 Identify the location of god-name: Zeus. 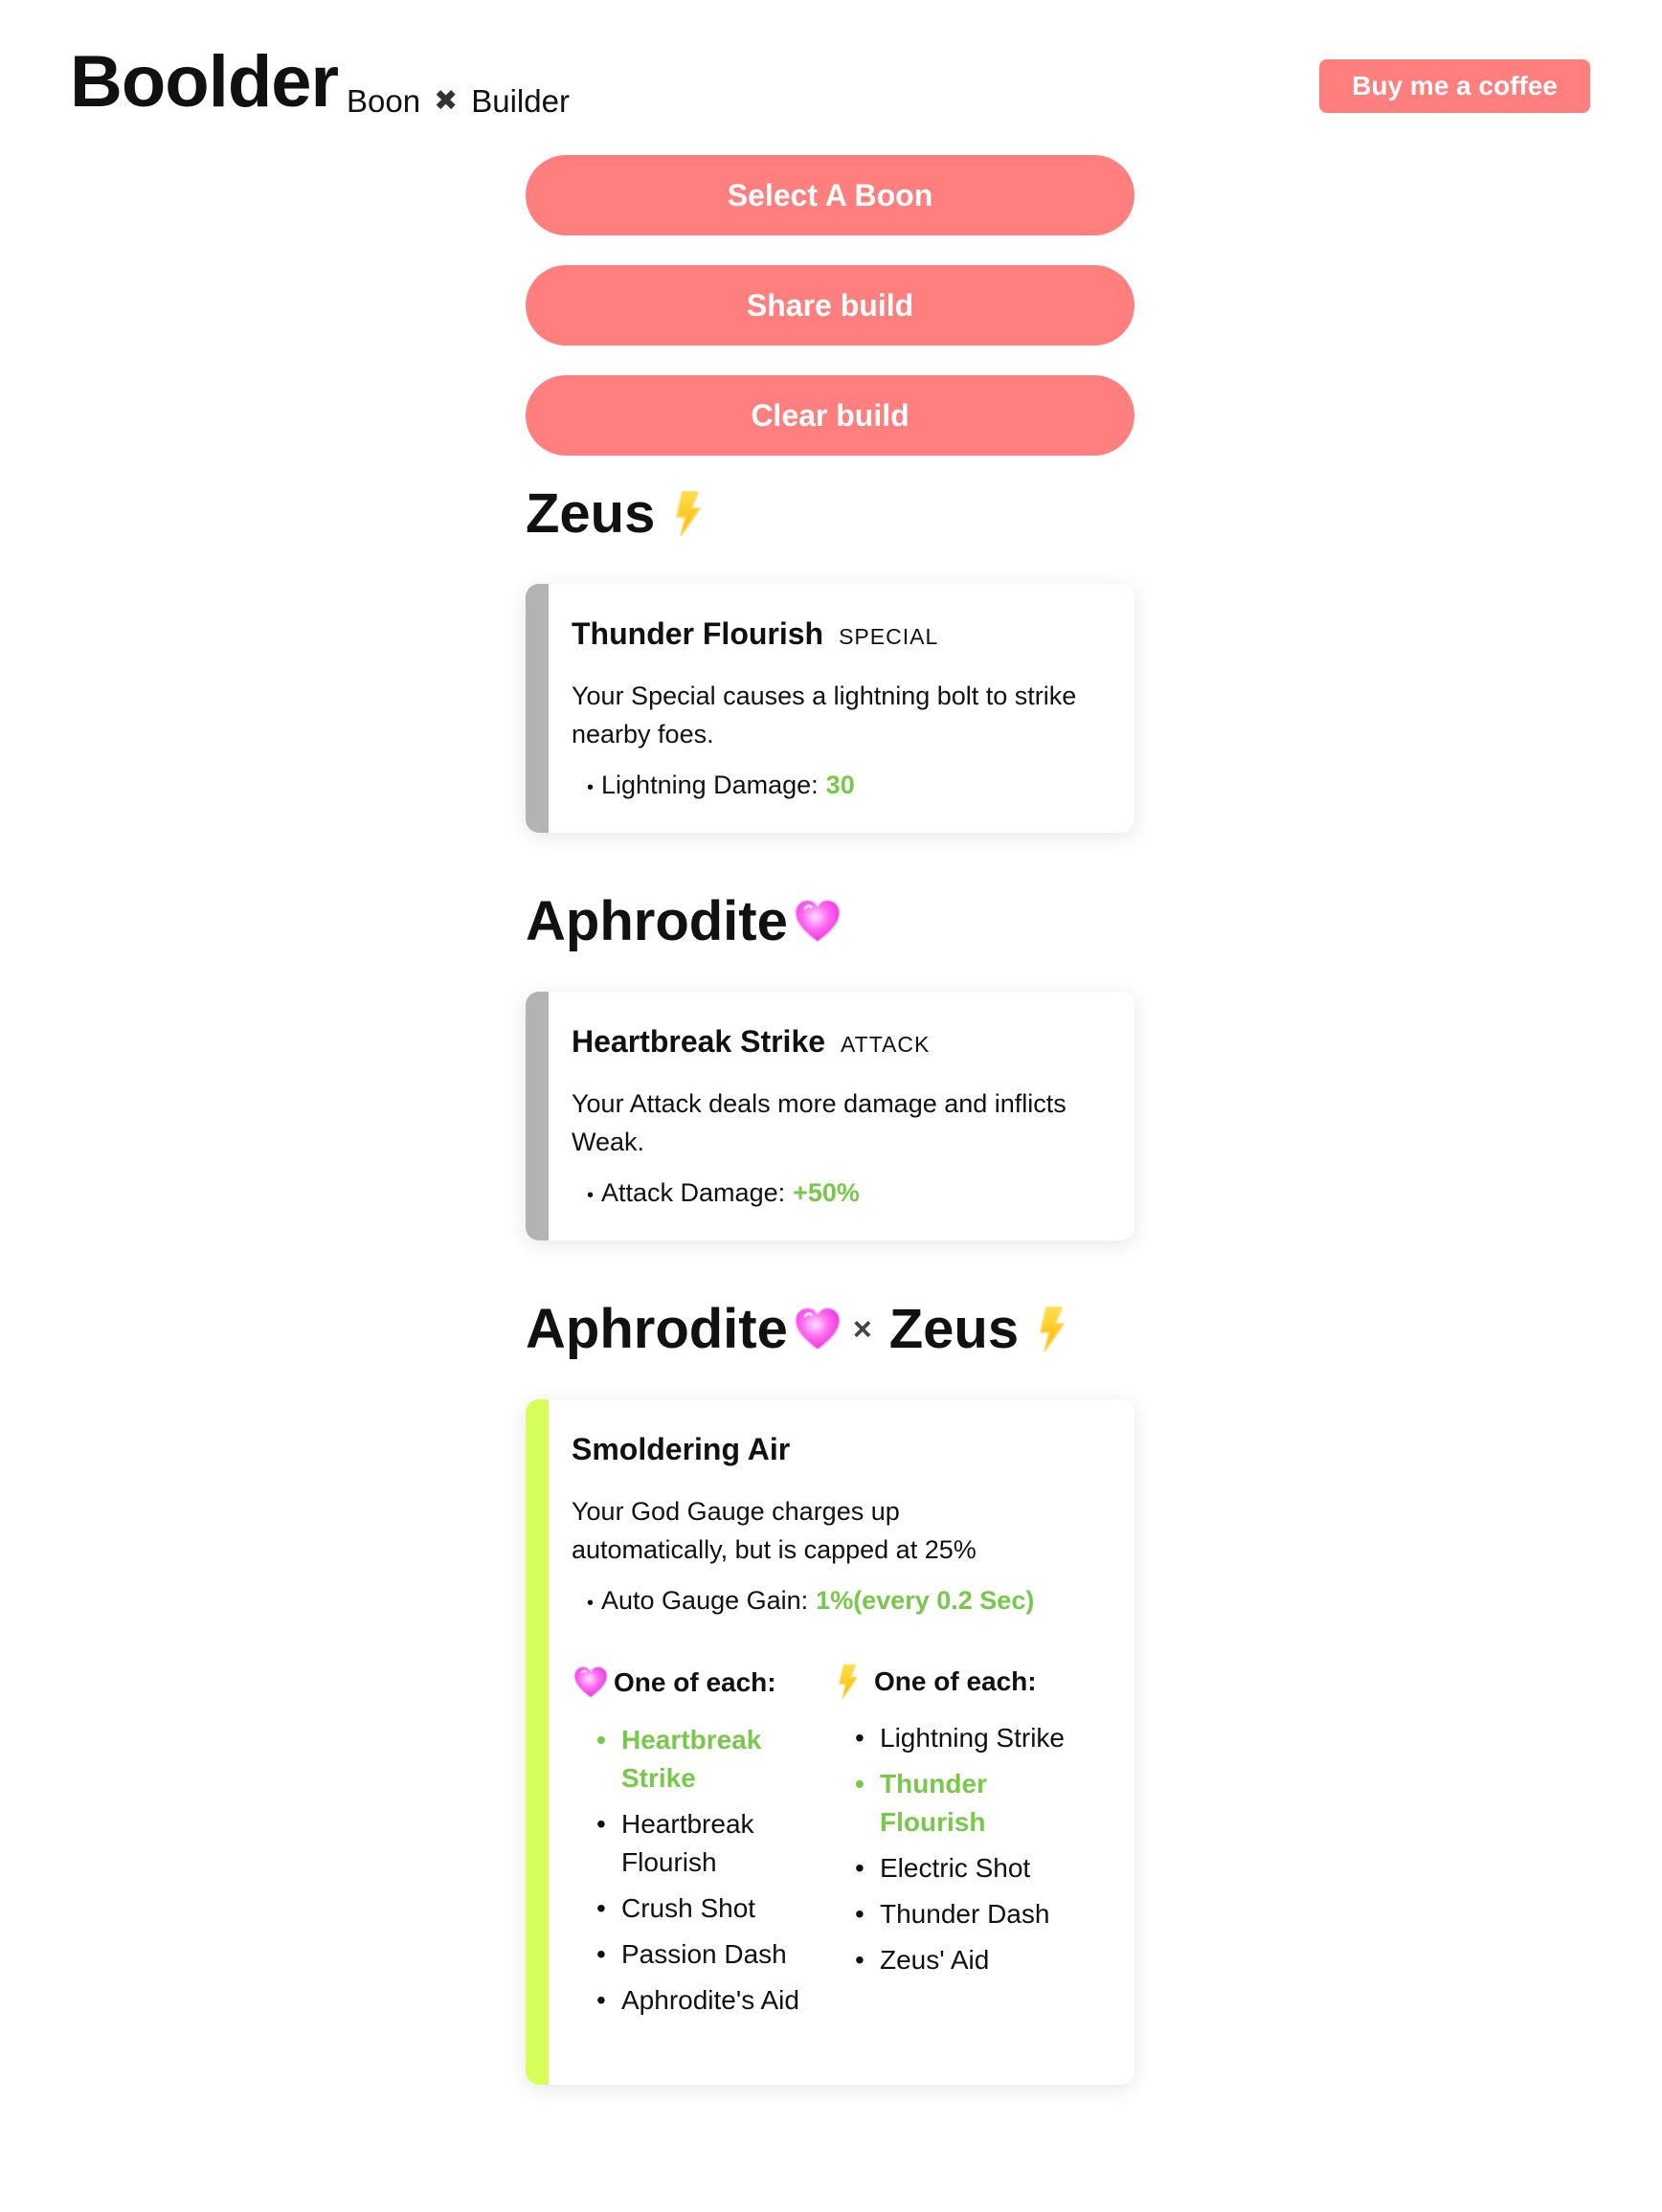
(591, 513).